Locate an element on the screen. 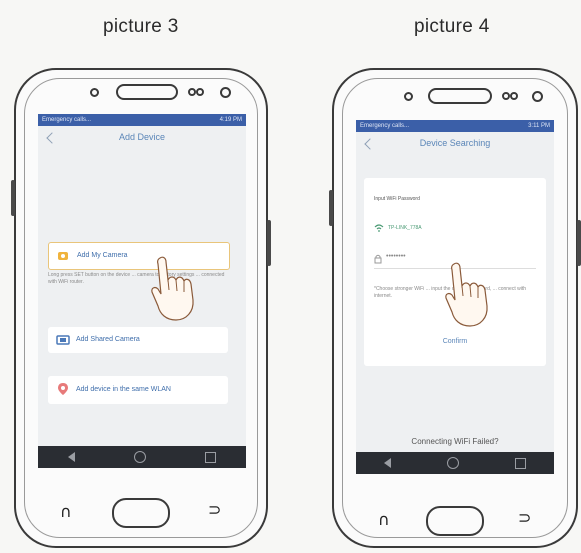 Image resolution: width=581 pixels, height=553 pixels. input-label: Input WiFi Password is located at coordinates (397, 199).